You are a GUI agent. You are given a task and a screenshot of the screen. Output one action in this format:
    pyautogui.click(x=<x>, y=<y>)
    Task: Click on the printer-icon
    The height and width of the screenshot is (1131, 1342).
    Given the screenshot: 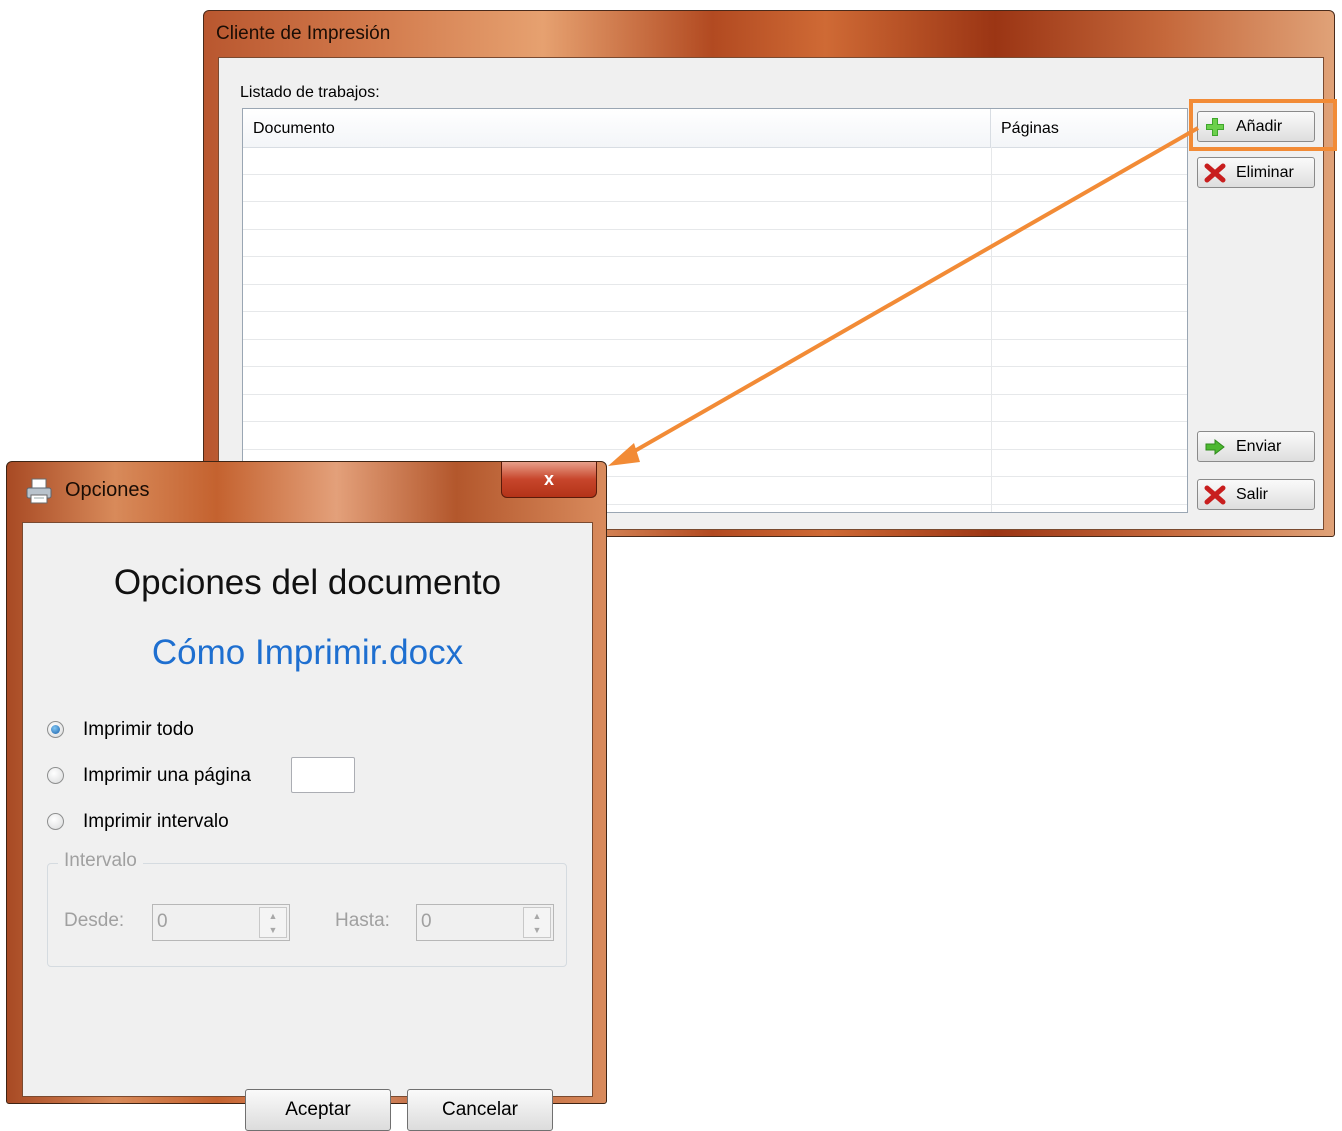 What is the action you would take?
    pyautogui.click(x=39, y=491)
    